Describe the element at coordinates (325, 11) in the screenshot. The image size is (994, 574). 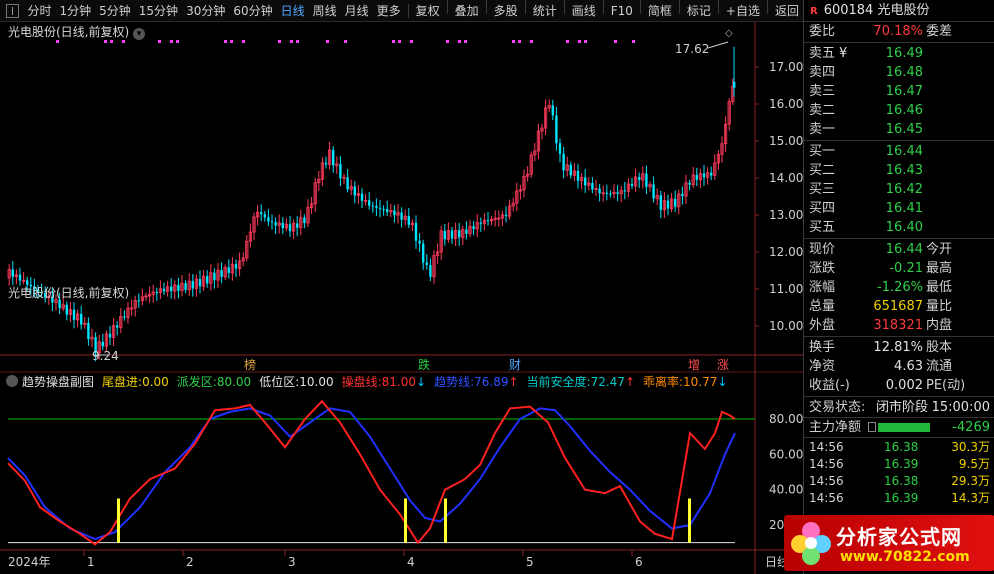
I see `period-tab-7: 周线` at that location.